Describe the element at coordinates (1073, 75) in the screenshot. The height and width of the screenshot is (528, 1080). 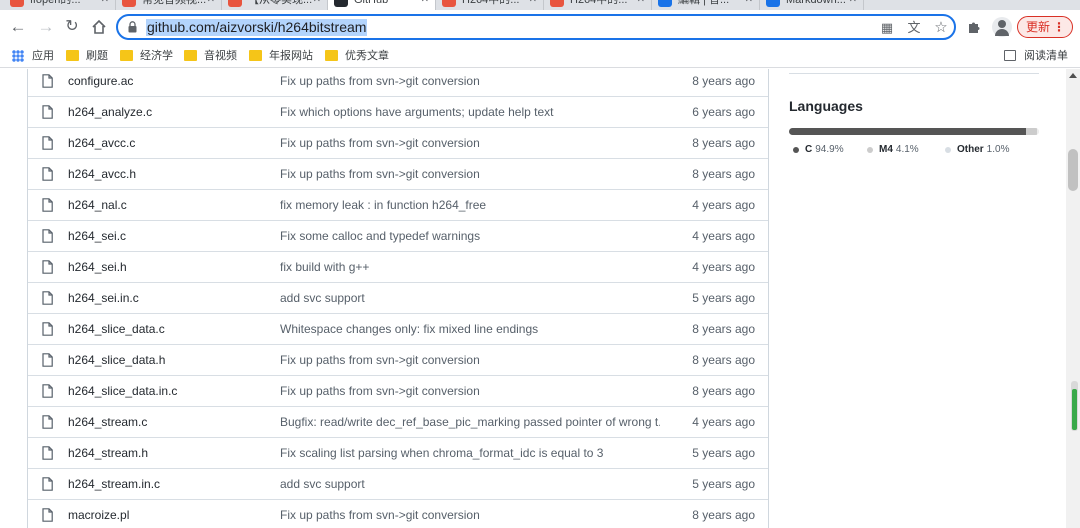
I see `scroll-up-arrow-icon` at that location.